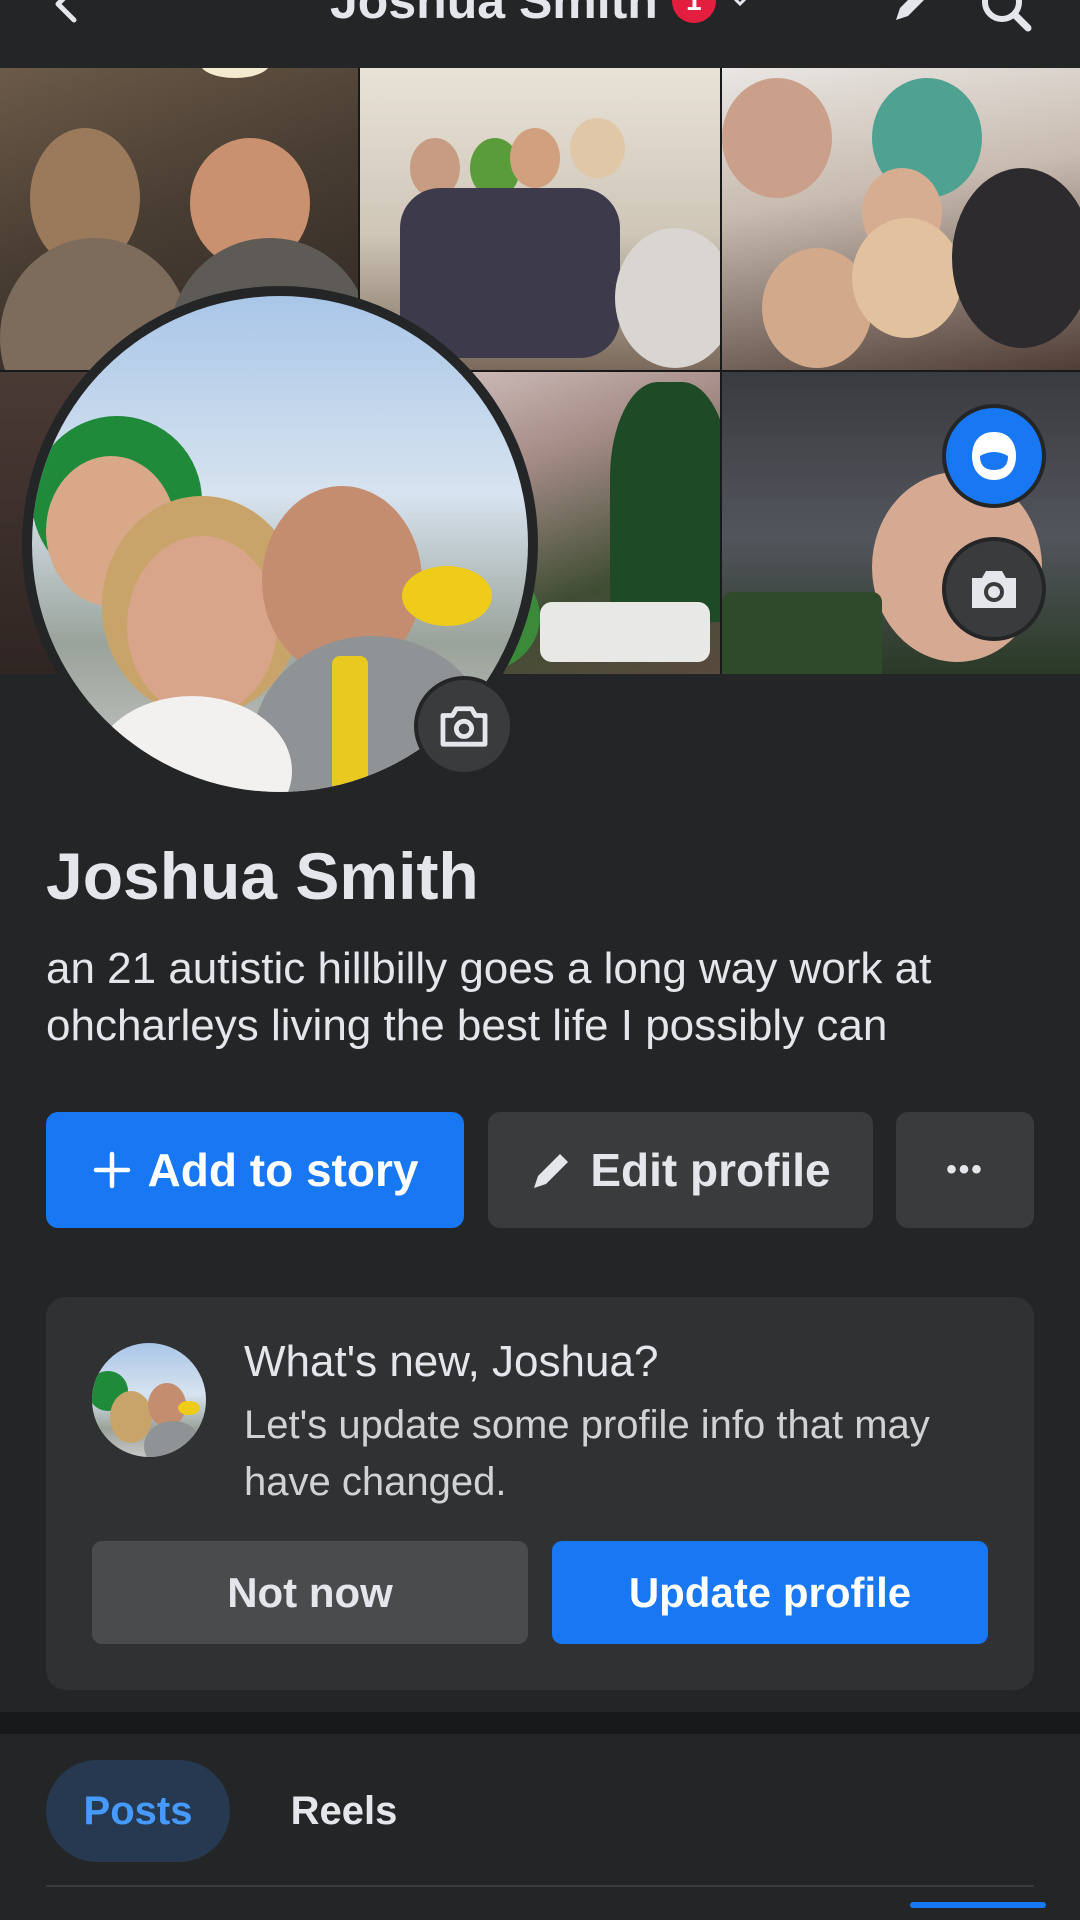  I want to click on header-title-group: Joshua Smith 1, so click(540, 15).